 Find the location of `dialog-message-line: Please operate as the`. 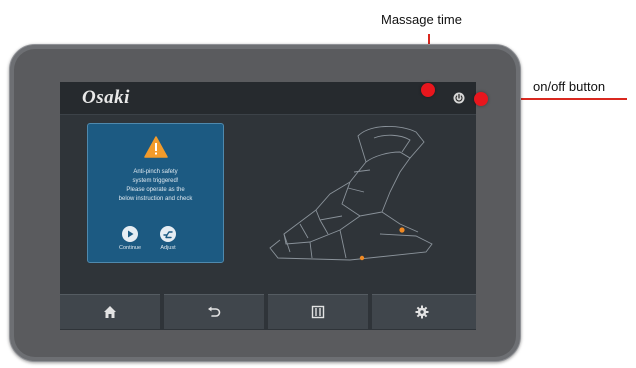

dialog-message-line: Please operate as the is located at coordinates (155, 190).